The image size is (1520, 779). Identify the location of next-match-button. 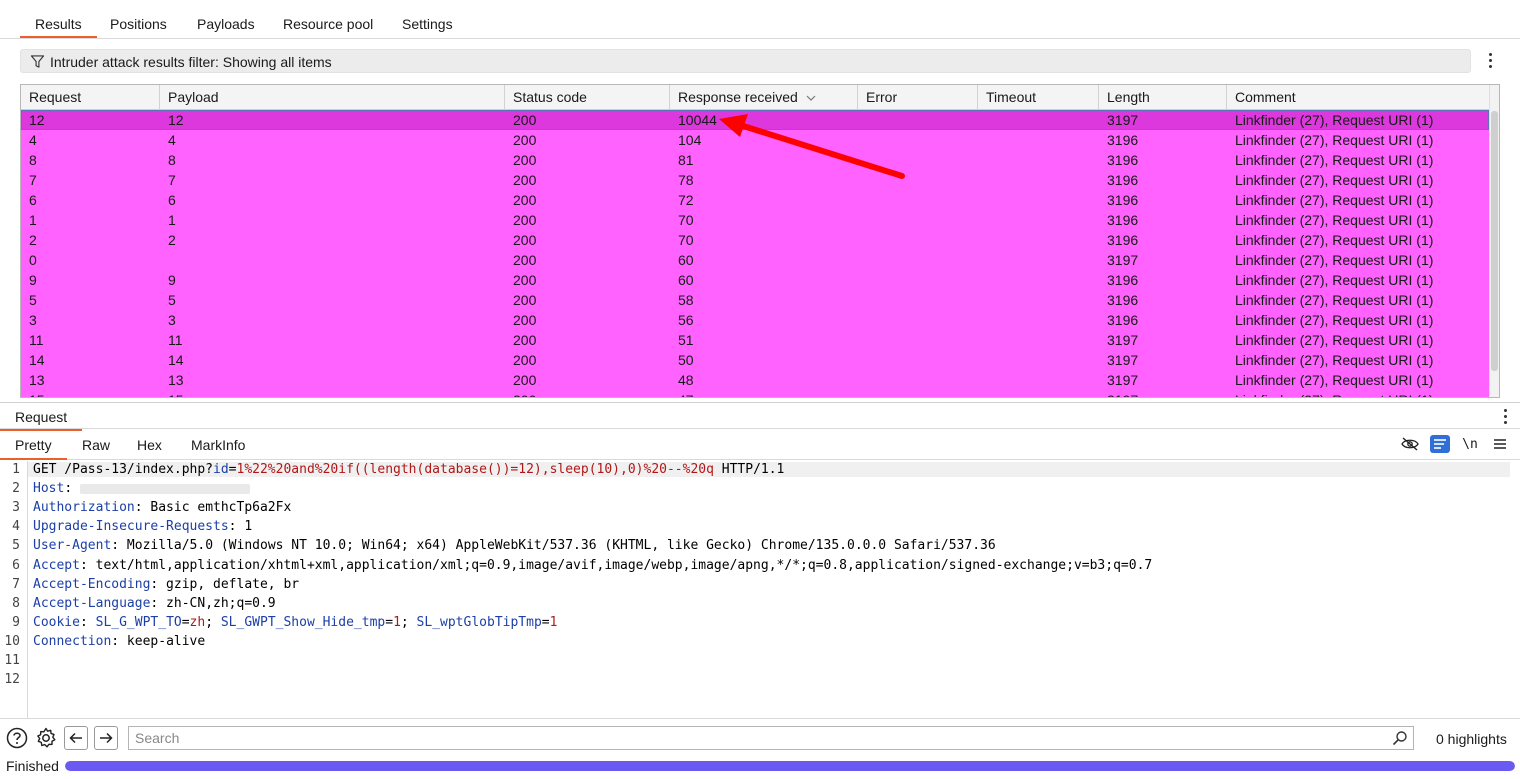
(106, 738).